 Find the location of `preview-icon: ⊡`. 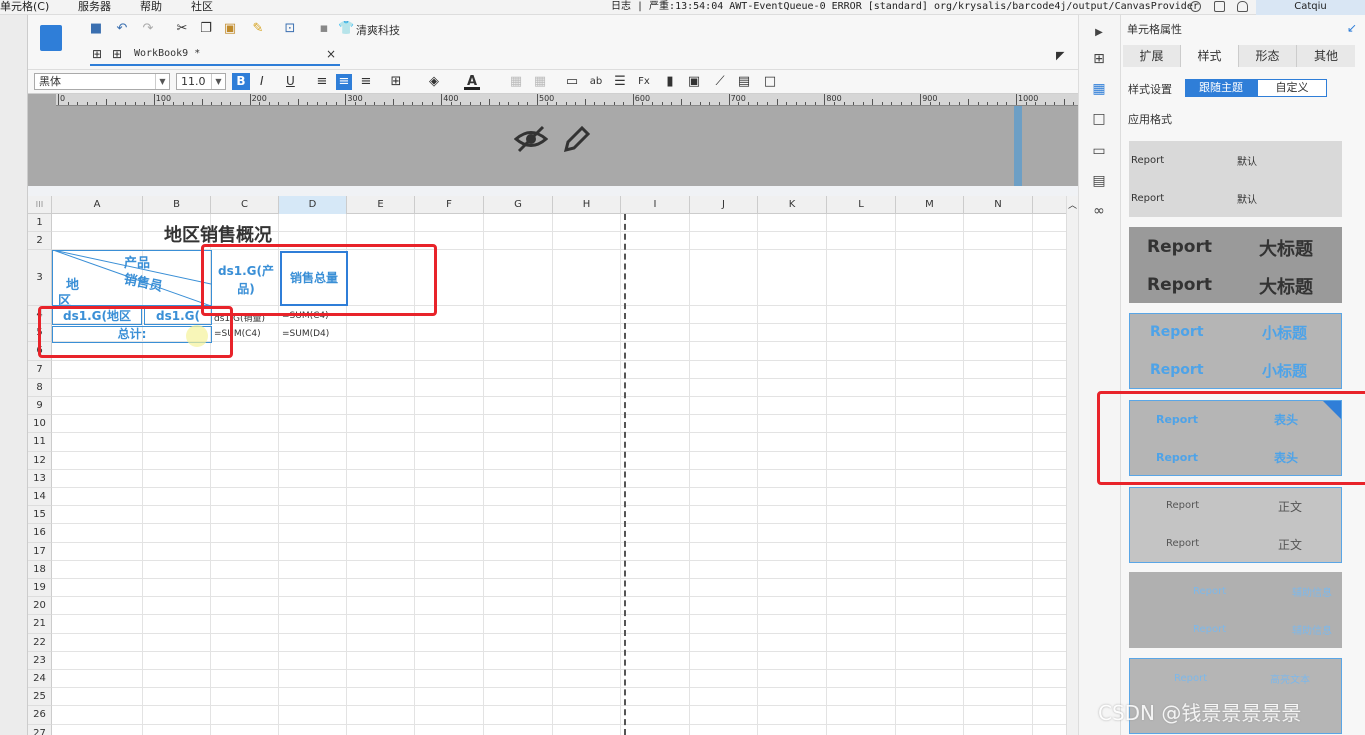

preview-icon: ⊡ is located at coordinates (290, 29).